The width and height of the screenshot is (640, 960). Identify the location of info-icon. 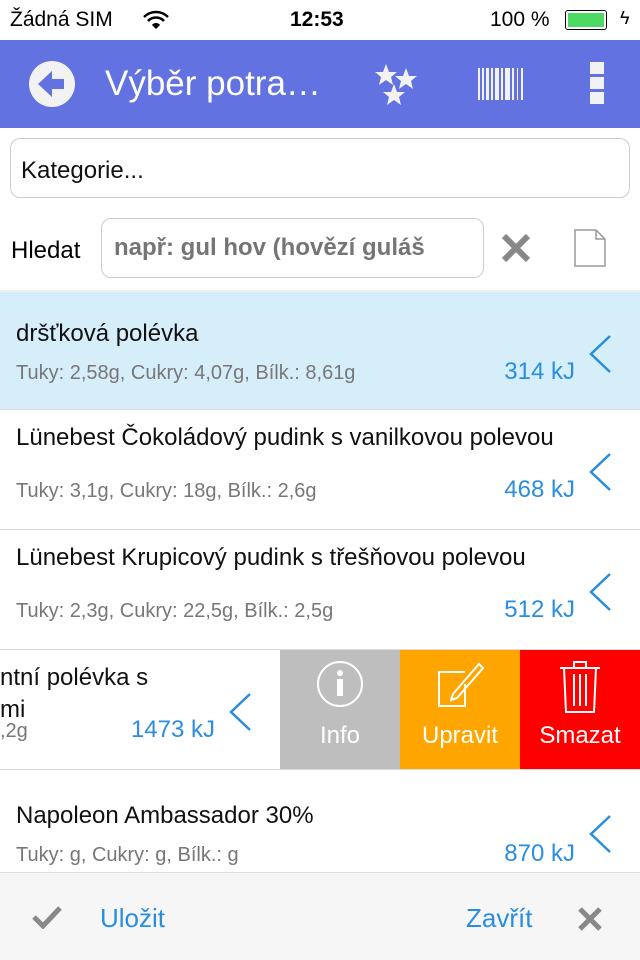
(340, 684).